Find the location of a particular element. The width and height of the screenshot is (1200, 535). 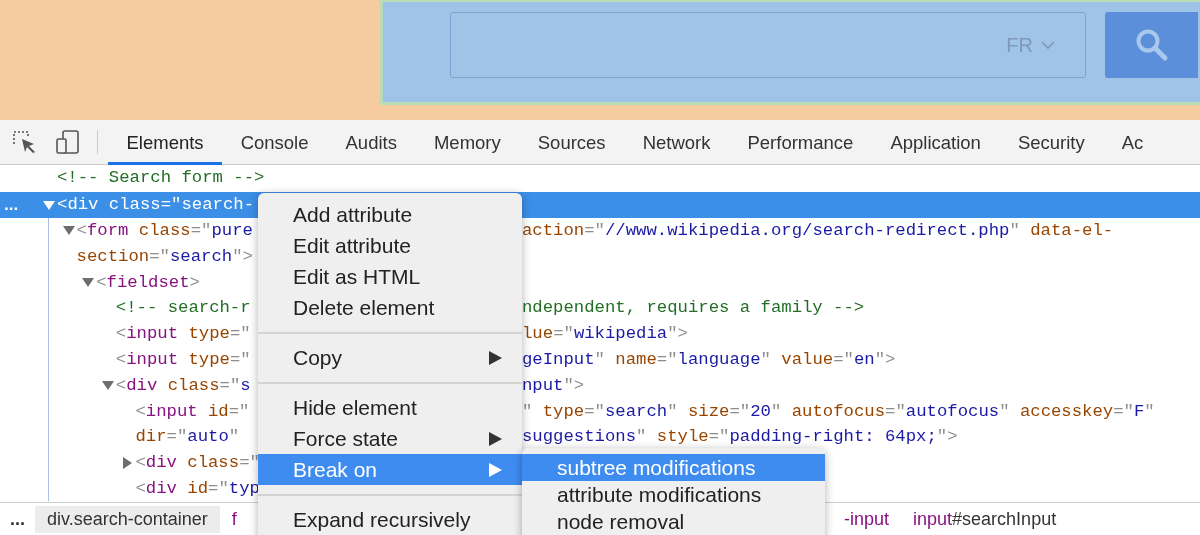

code-text: <form class="pure is located at coordinates (164, 230).